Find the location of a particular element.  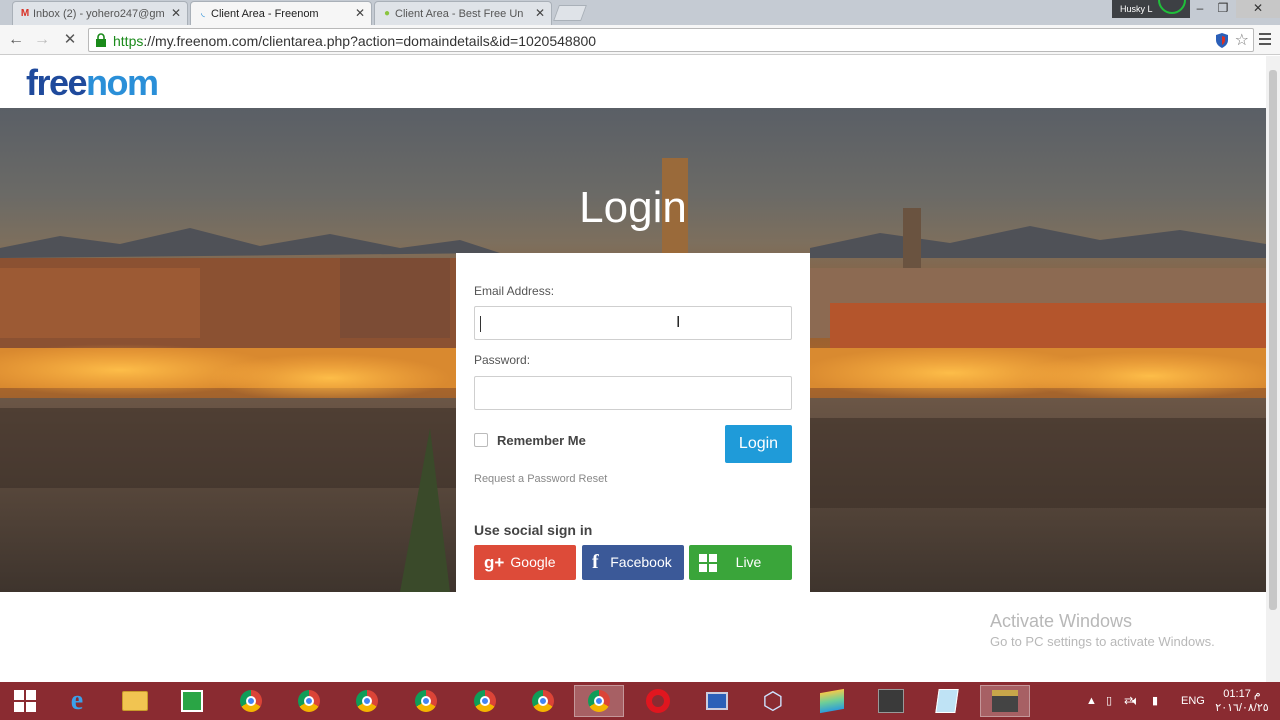

taskbar-bluestacks is located at coordinates (832, 701).